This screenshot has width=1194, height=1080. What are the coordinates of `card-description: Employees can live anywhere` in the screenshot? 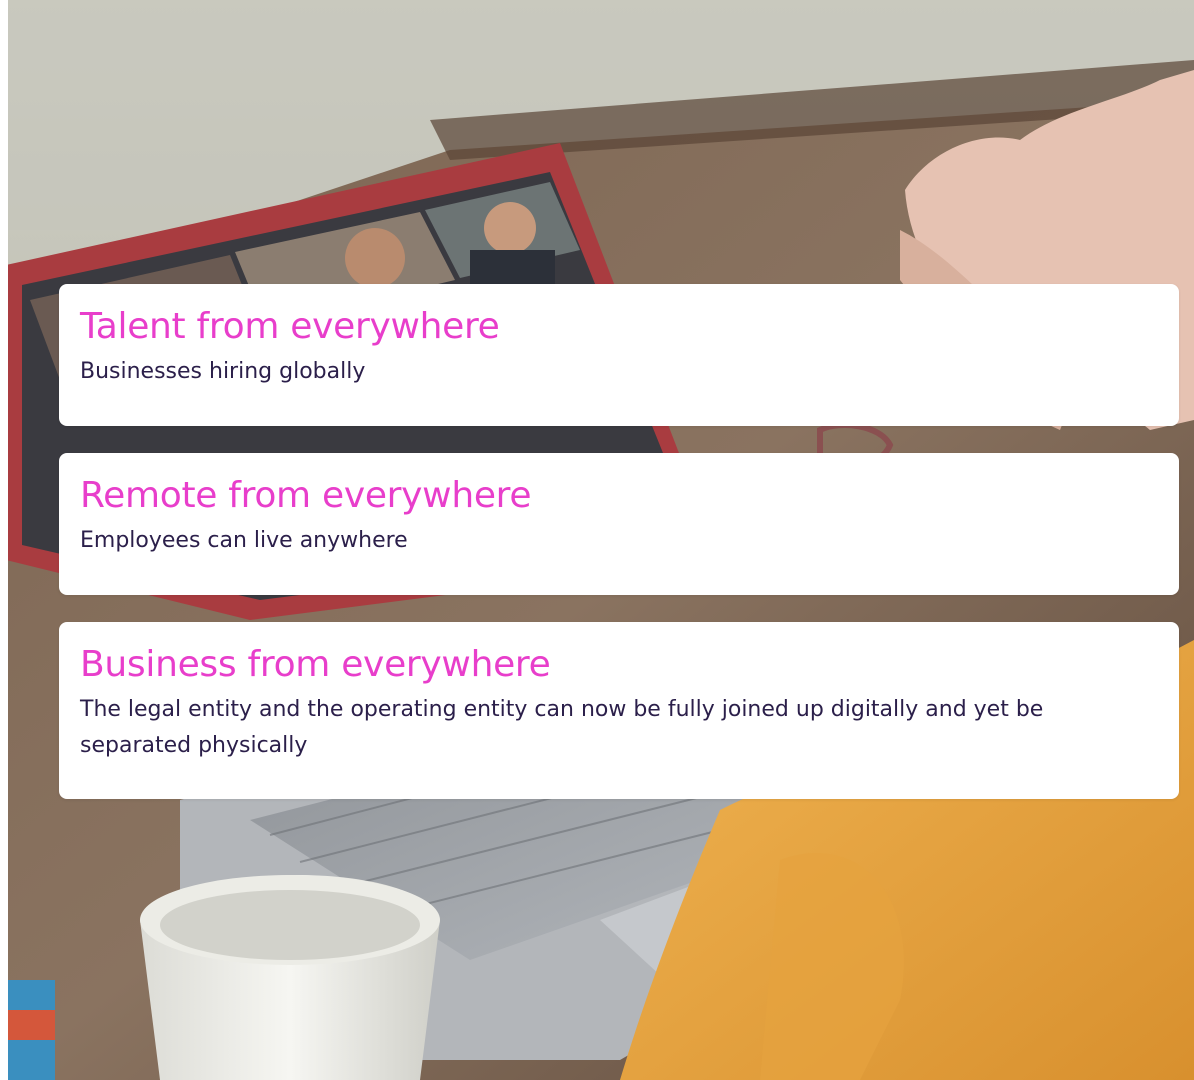 It's located at (244, 540).